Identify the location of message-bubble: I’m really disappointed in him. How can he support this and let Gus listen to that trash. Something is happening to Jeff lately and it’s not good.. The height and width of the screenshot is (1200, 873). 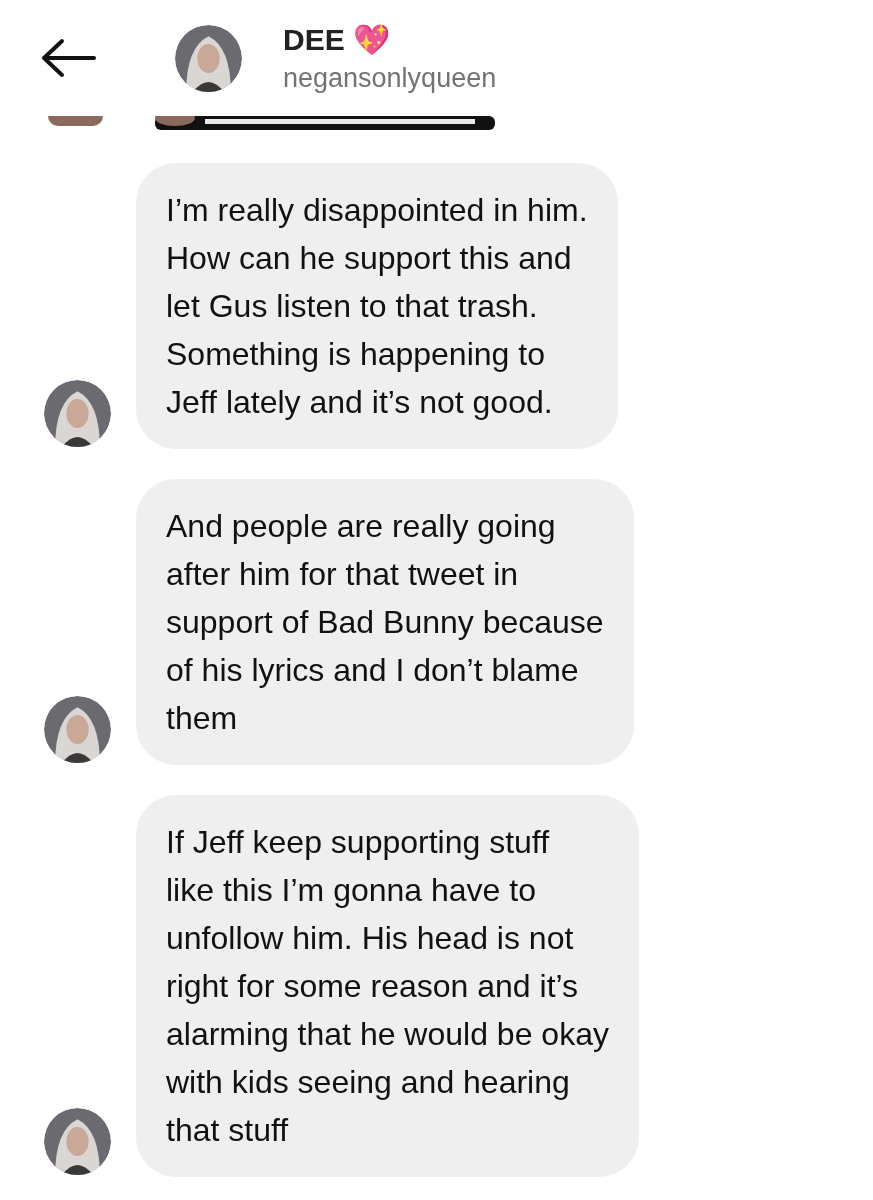
(377, 306).